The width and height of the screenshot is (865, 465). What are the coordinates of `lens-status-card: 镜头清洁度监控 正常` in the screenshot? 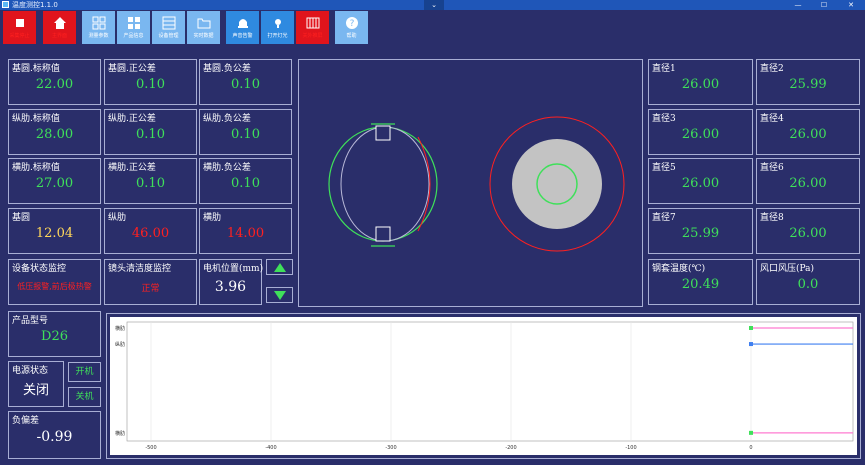 It's located at (150, 282).